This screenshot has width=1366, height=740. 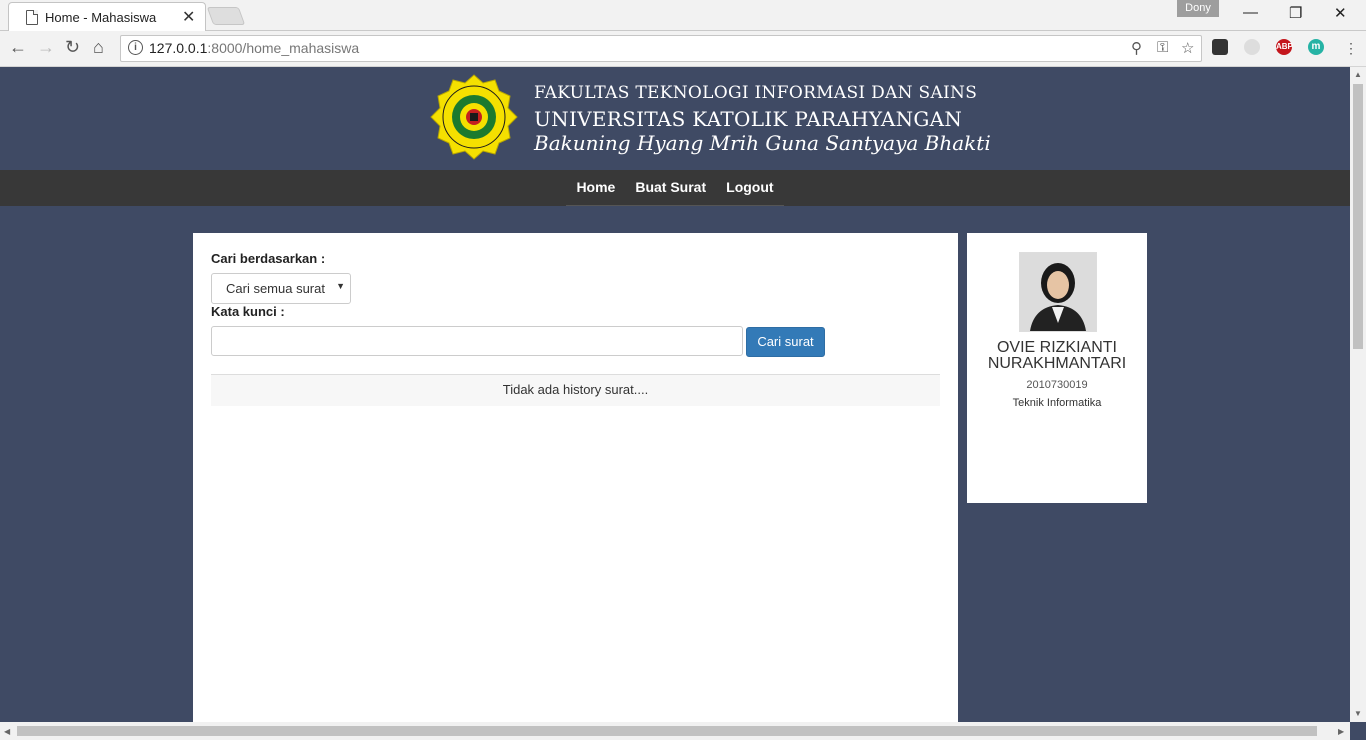 I want to click on scroll-down-icon: ▼, so click(x=1358, y=713).